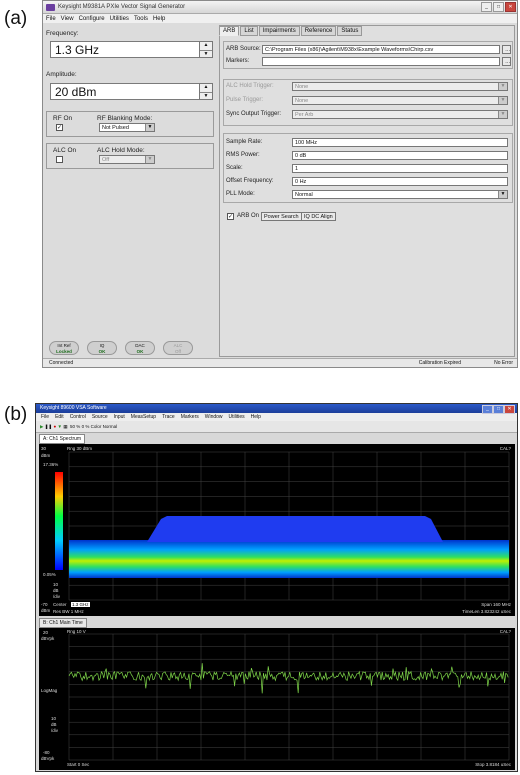 The height and width of the screenshot is (775, 520). Describe the element at coordinates (46, 455) in the screenshot. I see `spectrum-scale-unit: dBm` at that location.